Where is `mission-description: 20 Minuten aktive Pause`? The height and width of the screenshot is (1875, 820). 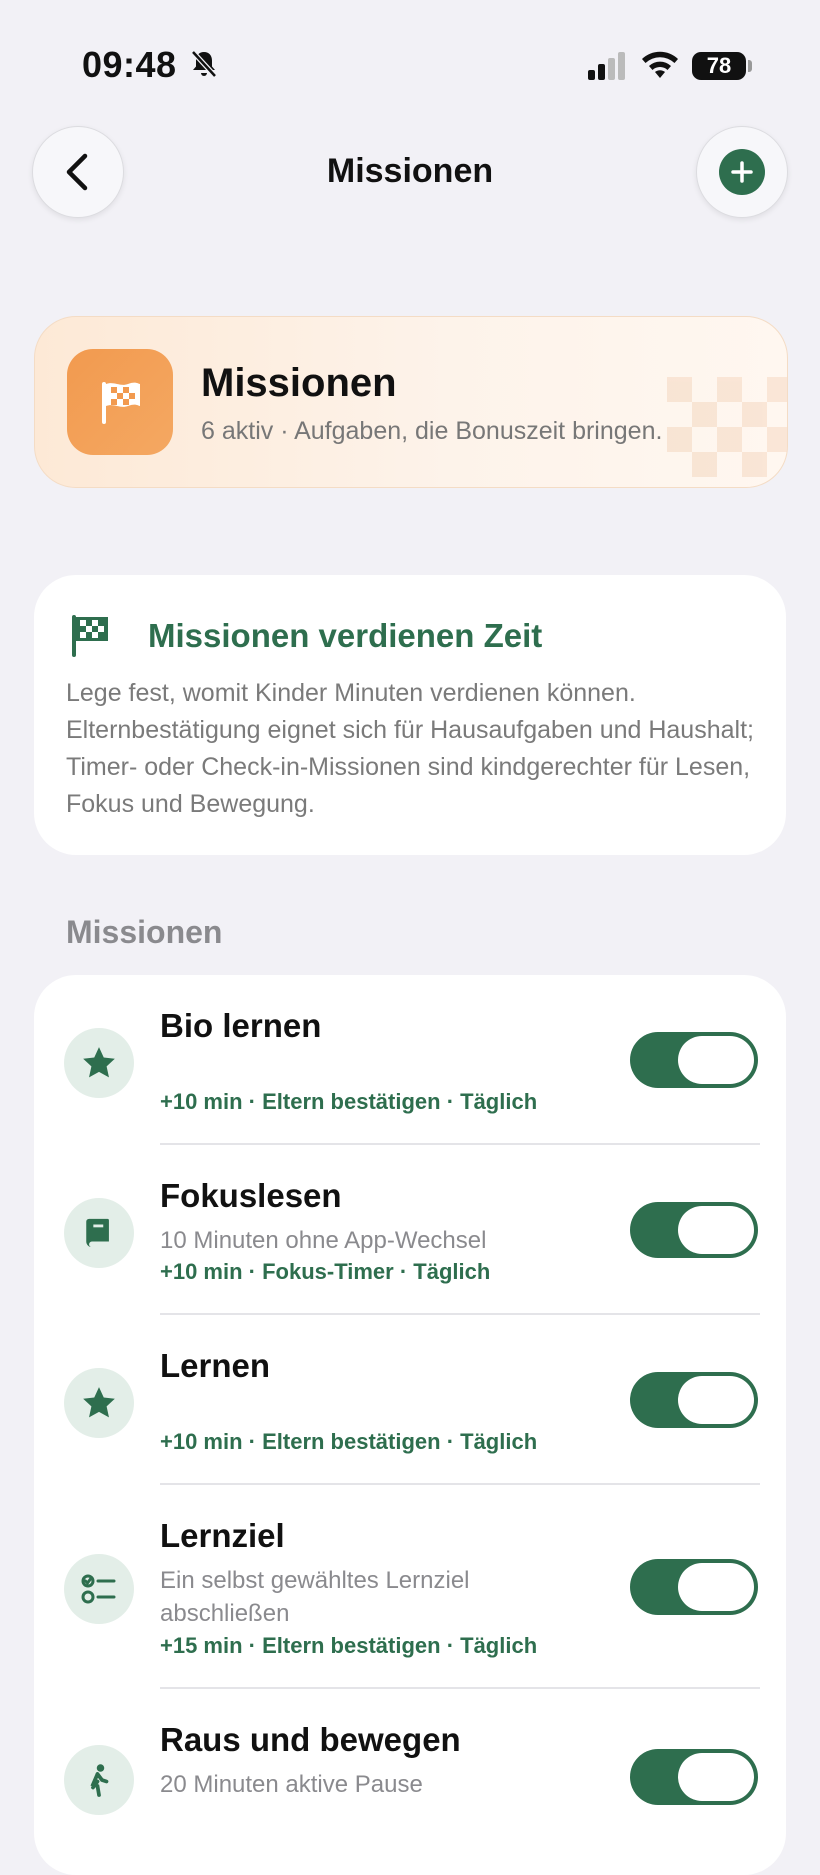 mission-description: 20 Minuten aktive Pause is located at coordinates (291, 1784).